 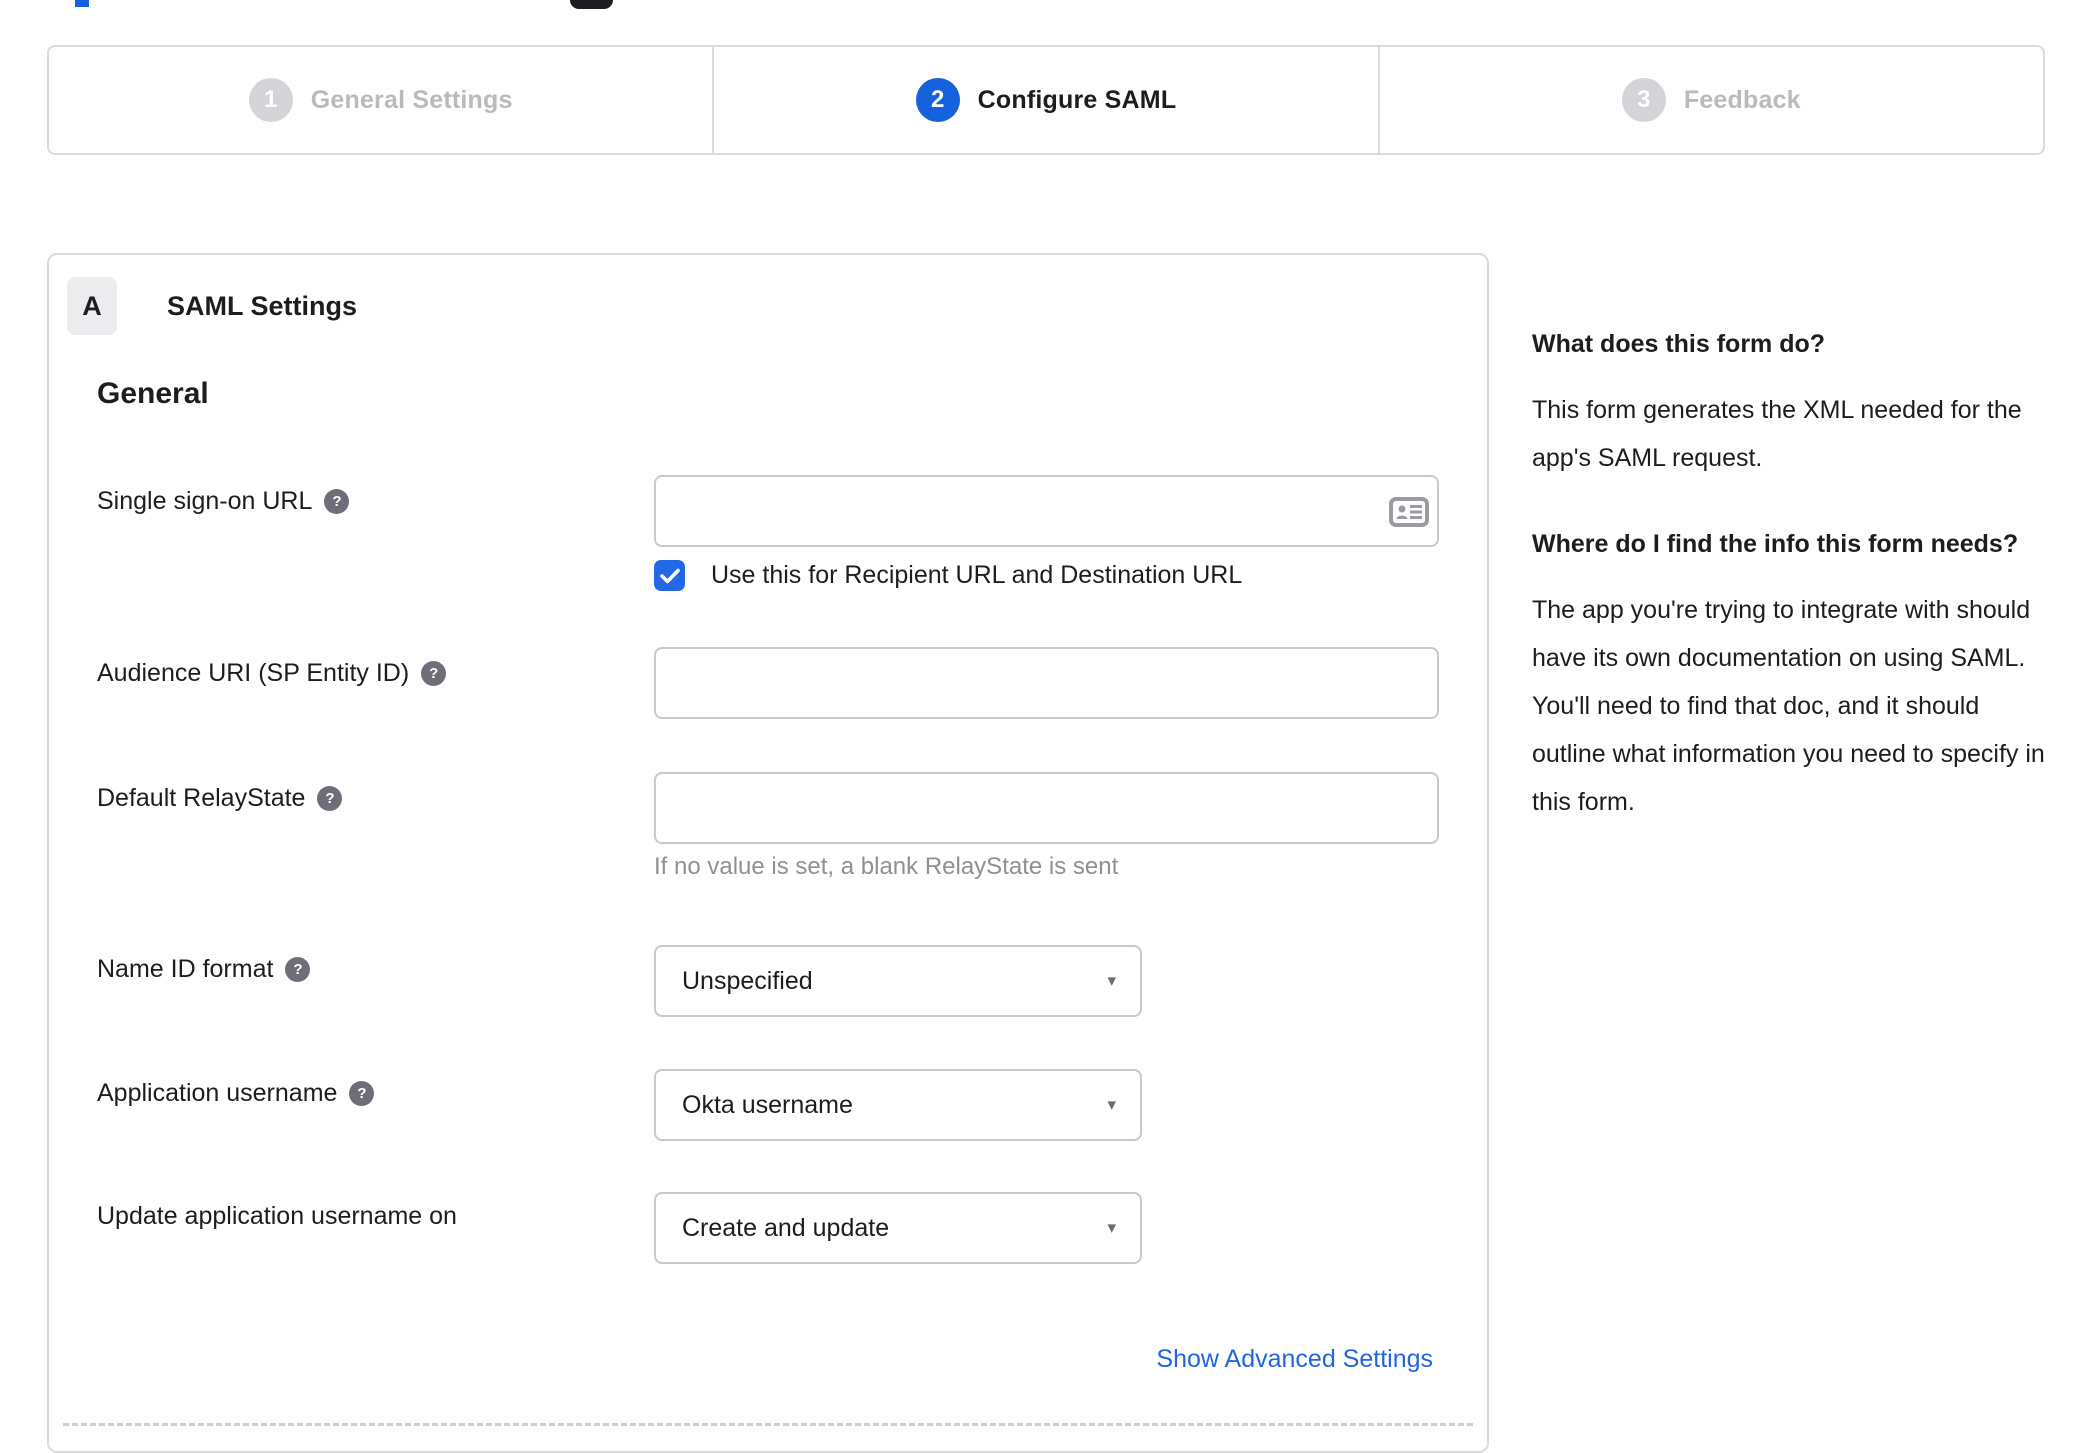 What do you see at coordinates (1077, 99) in the screenshot?
I see `step-label: Configure SAML` at bounding box center [1077, 99].